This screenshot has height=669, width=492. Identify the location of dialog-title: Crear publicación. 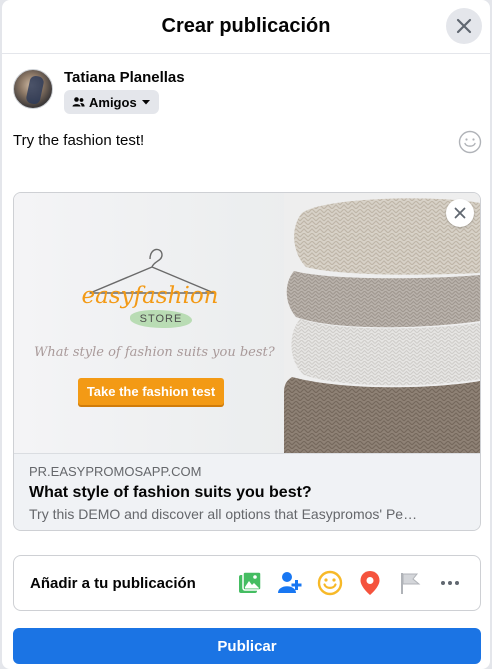
(246, 26).